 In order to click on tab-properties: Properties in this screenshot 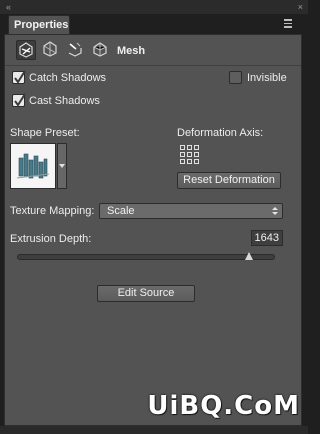, I will do `click(39, 24)`.